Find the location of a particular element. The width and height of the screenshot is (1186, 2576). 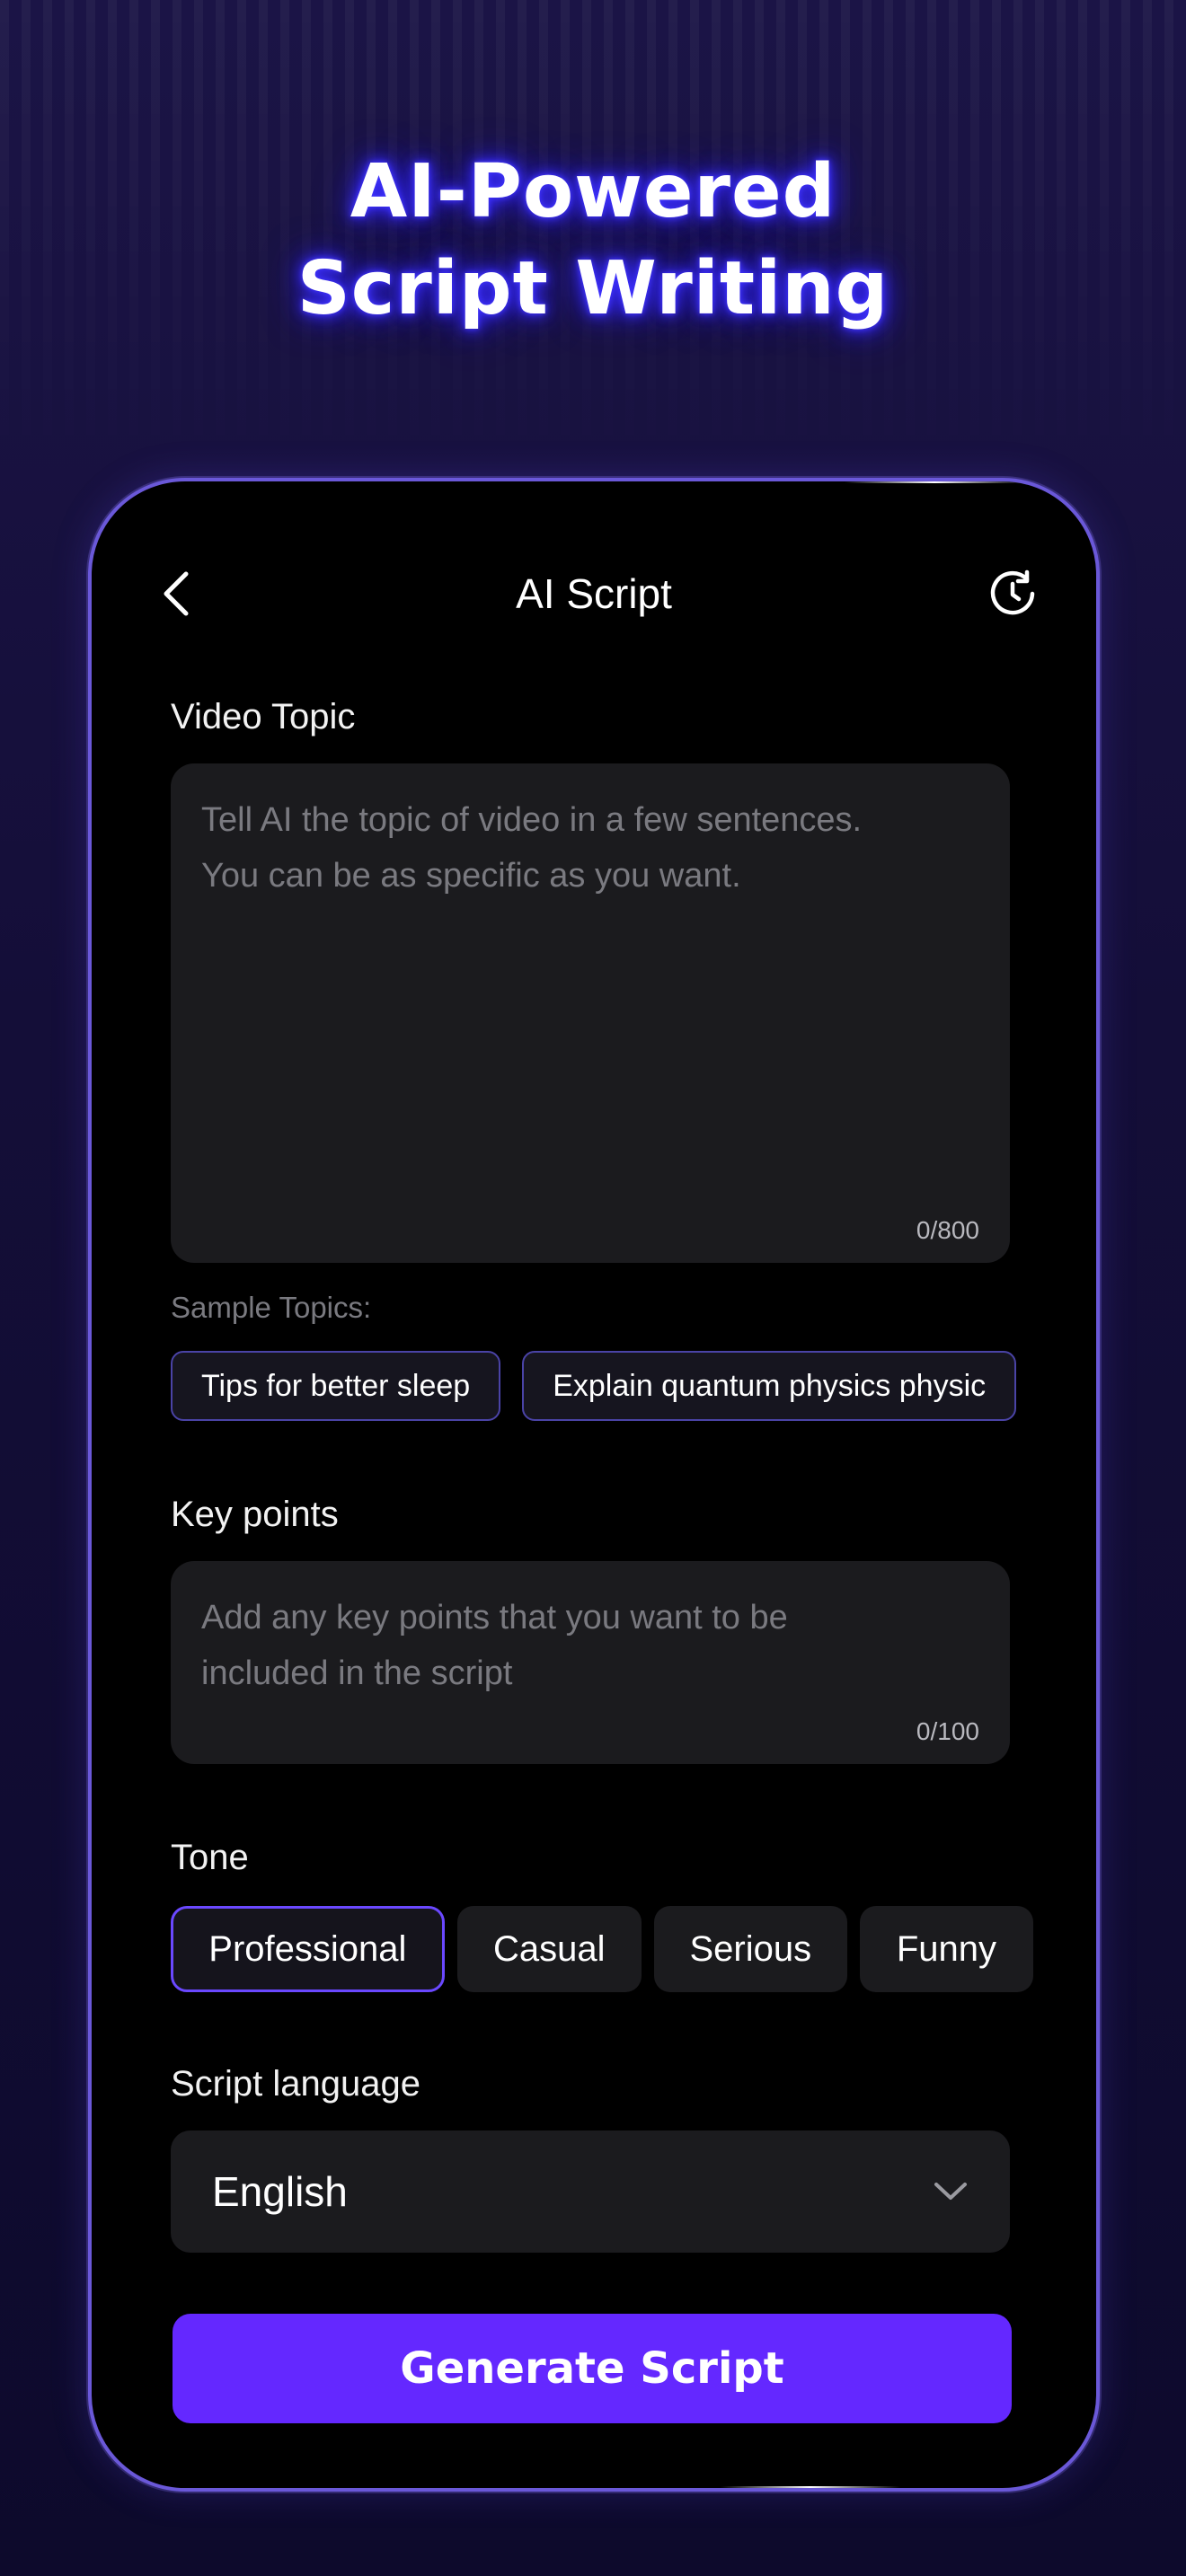

sample-topic-chip: Explain quantum physics physic is located at coordinates (769, 1386).